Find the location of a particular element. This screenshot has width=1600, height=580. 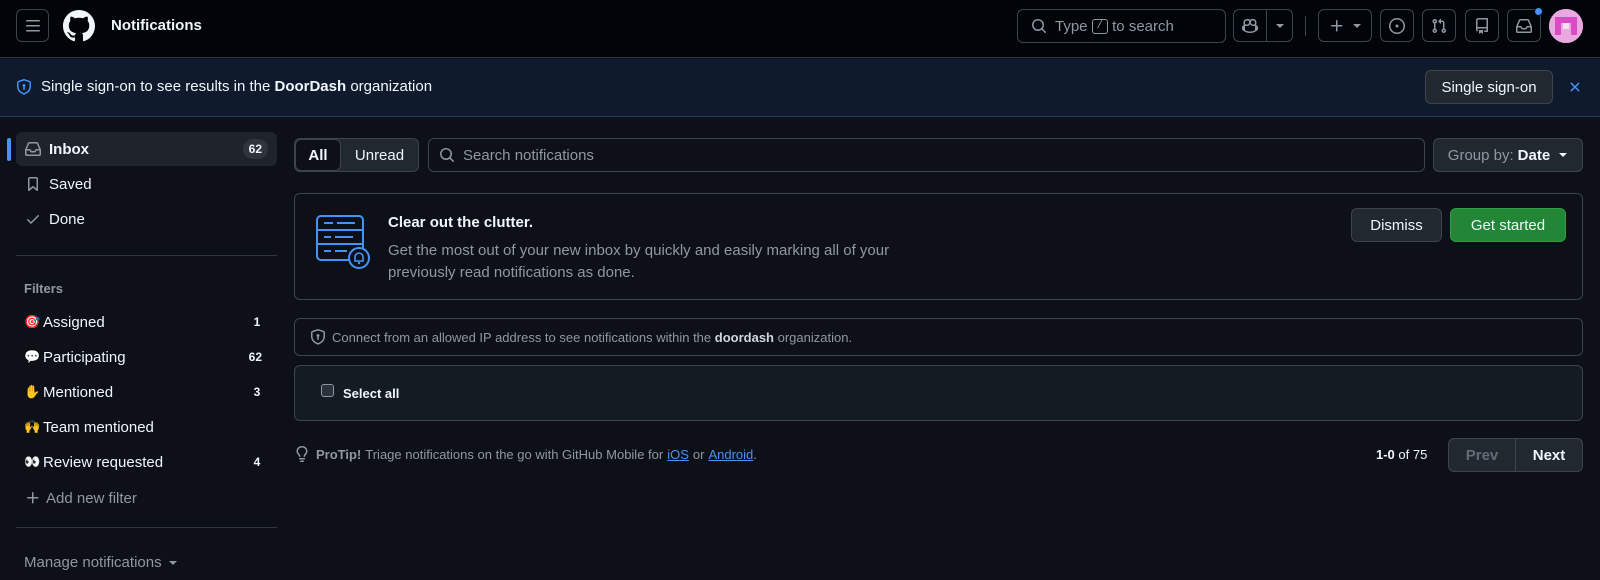

hamburger-icon is located at coordinates (32, 25).